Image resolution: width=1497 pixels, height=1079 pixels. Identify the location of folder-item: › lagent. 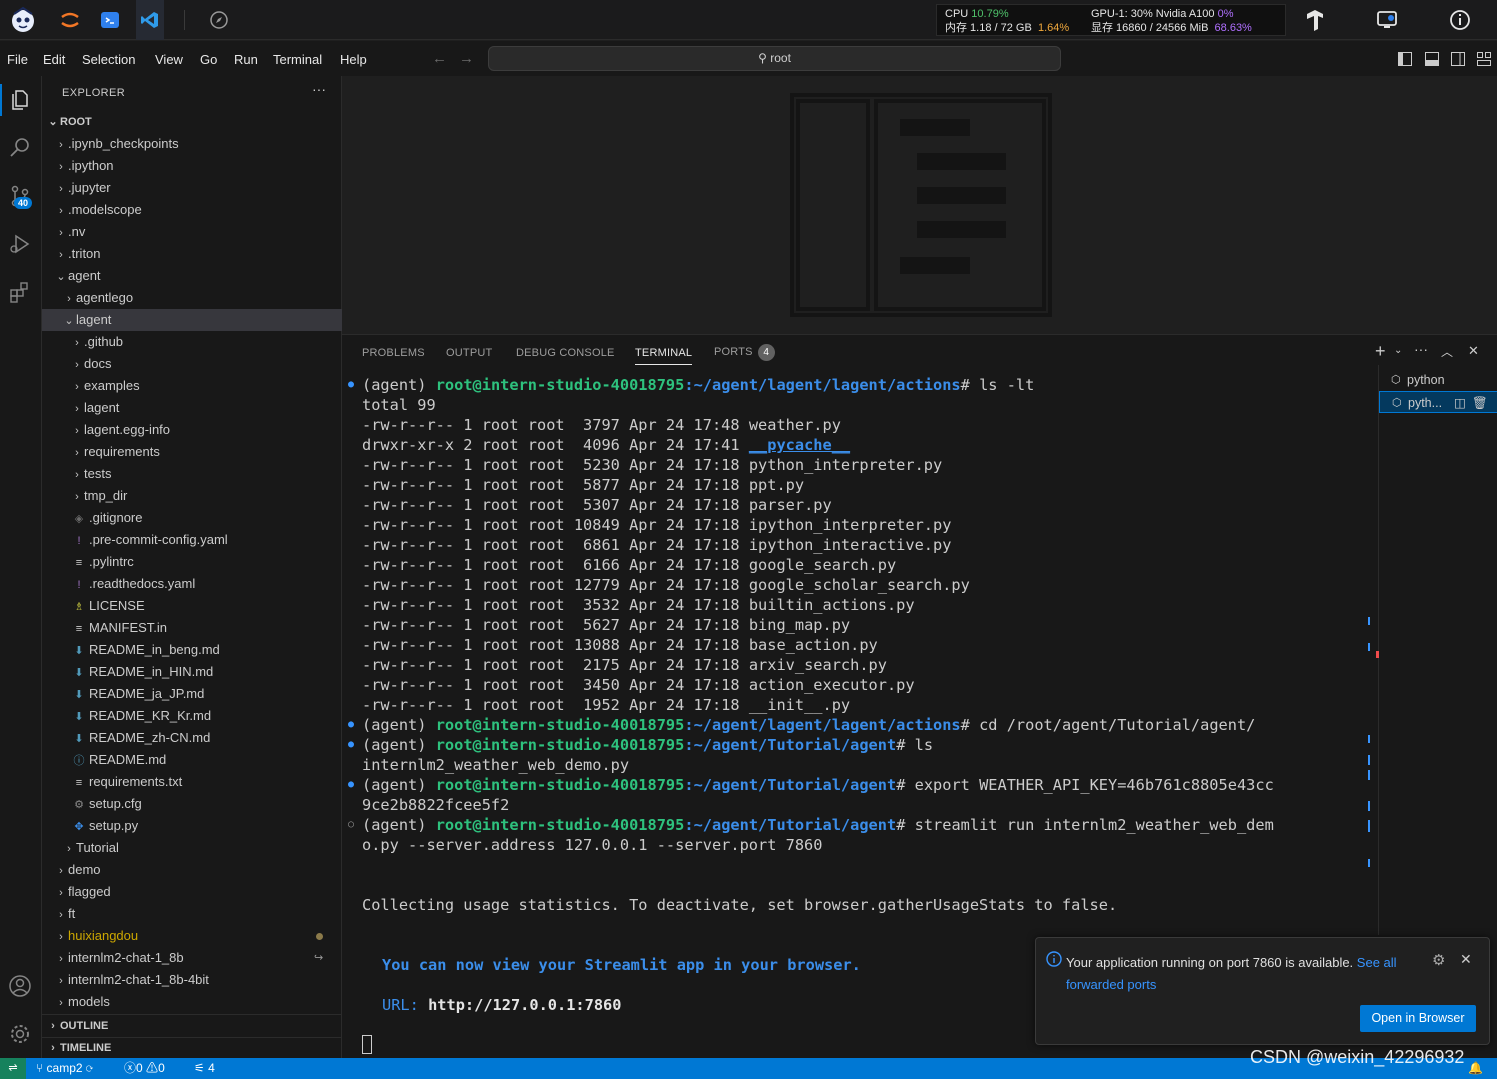
(192, 408).